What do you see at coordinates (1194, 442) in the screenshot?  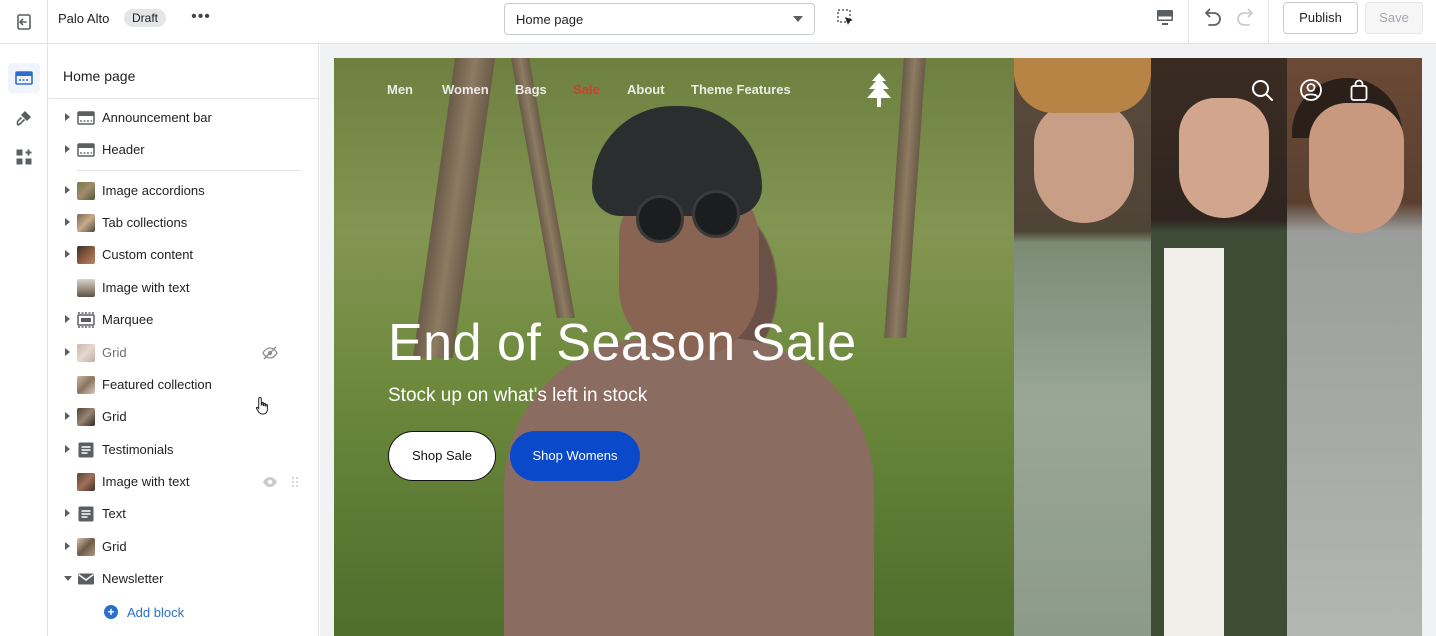 I see `model-shirt` at bounding box center [1194, 442].